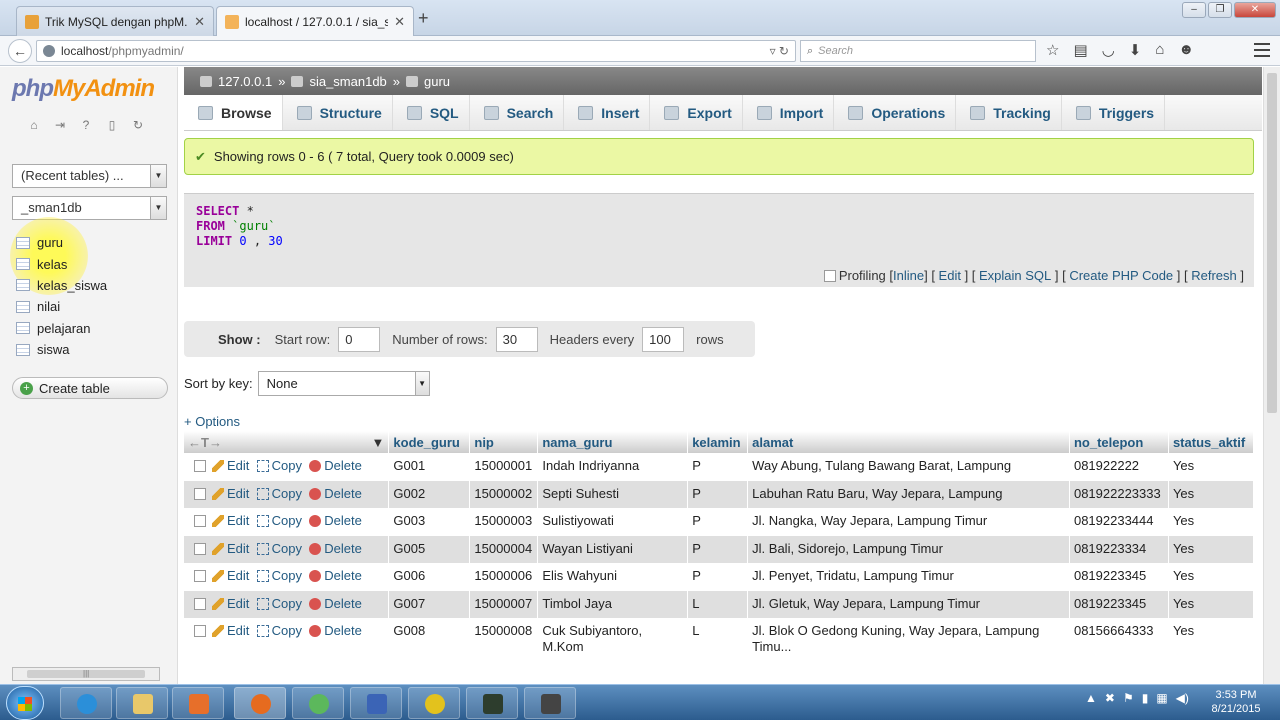 The image size is (1280, 720). I want to click on cell-nip: 15000006, so click(504, 577).